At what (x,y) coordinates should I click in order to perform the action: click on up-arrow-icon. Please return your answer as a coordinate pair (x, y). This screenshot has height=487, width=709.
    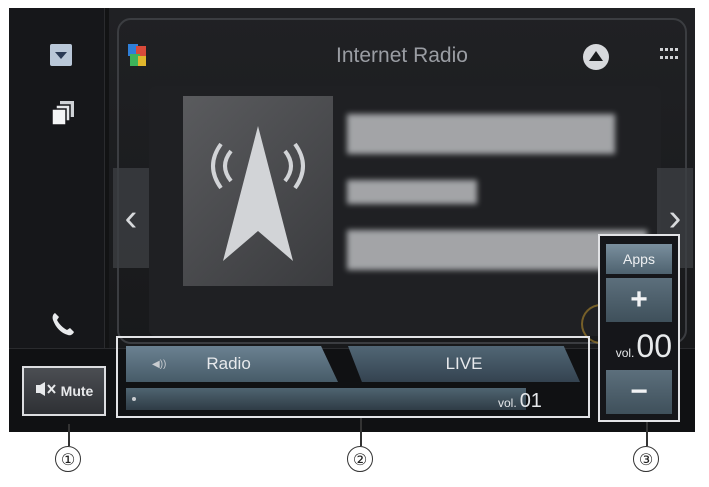
    Looking at the image, I should click on (596, 57).